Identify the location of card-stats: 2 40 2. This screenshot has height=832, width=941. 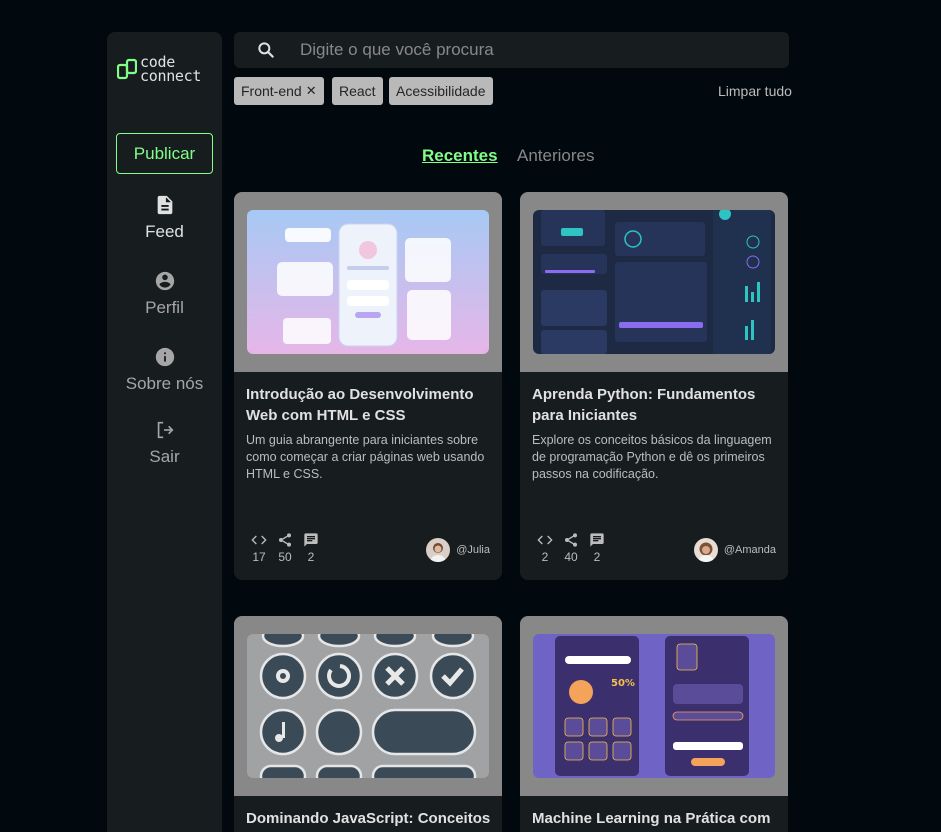
(571, 548).